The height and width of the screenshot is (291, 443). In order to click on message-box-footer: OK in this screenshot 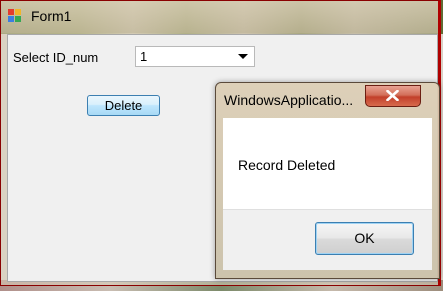, I will do `click(327, 239)`.